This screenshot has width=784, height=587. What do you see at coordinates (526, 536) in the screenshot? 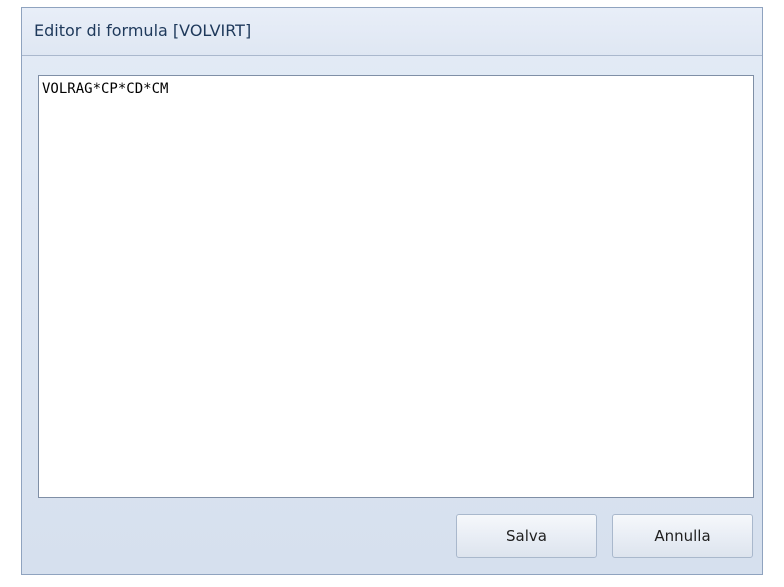
I see `save-button: Salva` at bounding box center [526, 536].